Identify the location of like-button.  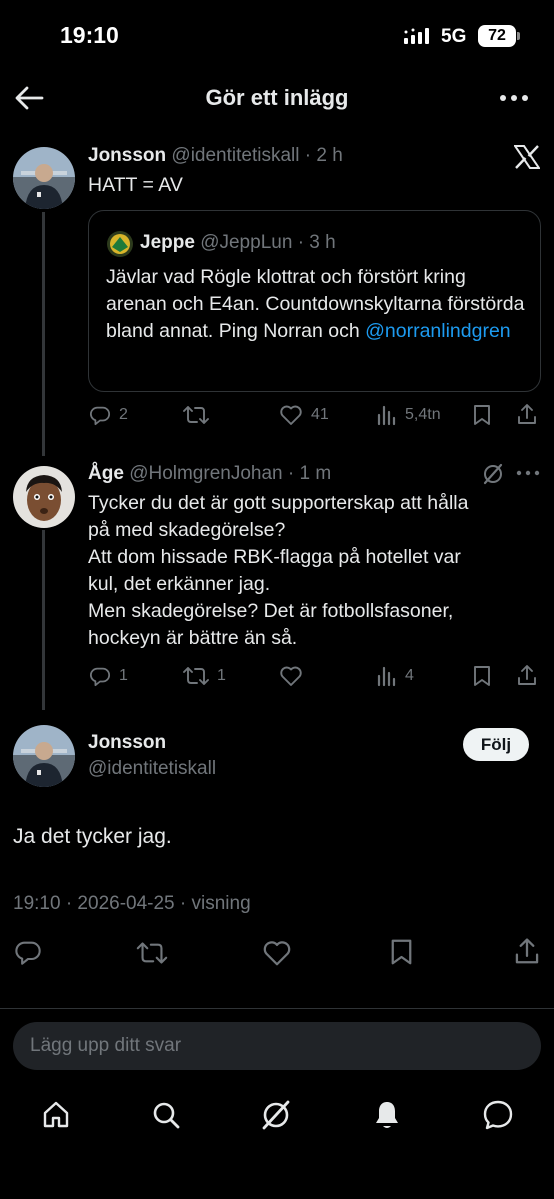
(295, 676).